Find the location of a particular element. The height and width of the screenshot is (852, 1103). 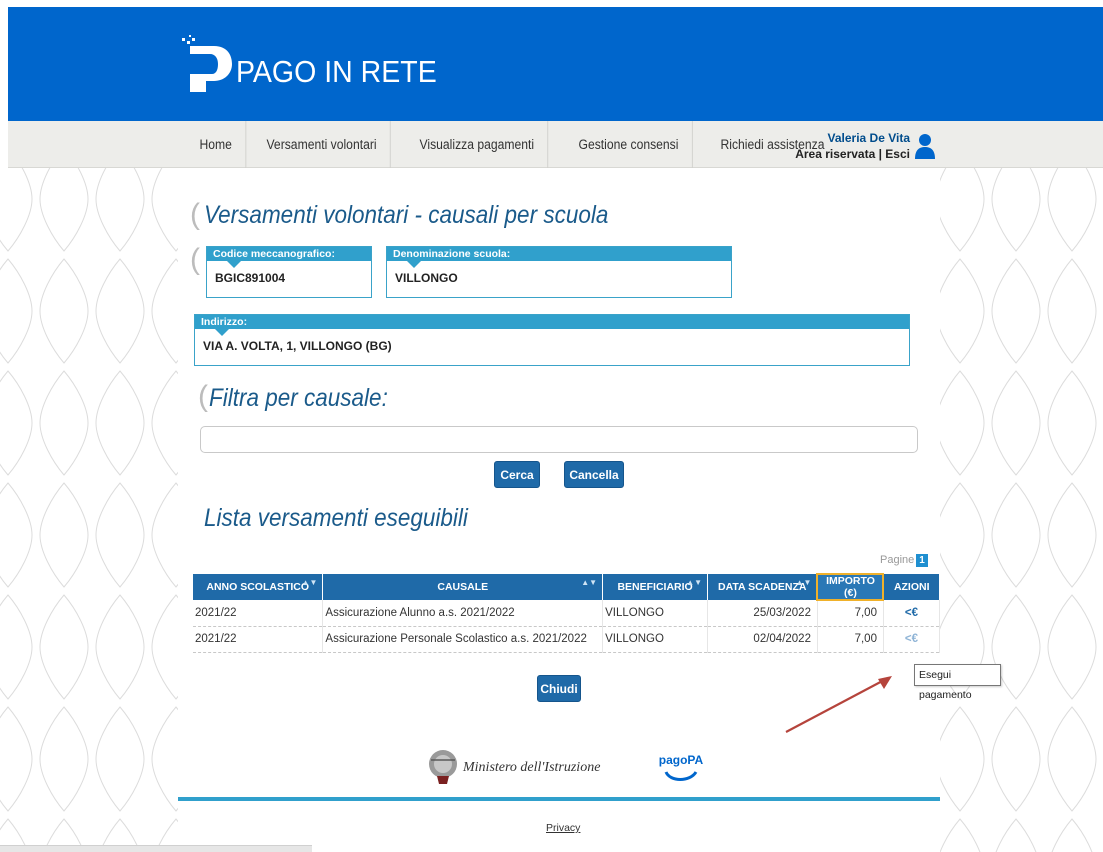

col-importo: IMPORTO (€) is located at coordinates (850, 587).